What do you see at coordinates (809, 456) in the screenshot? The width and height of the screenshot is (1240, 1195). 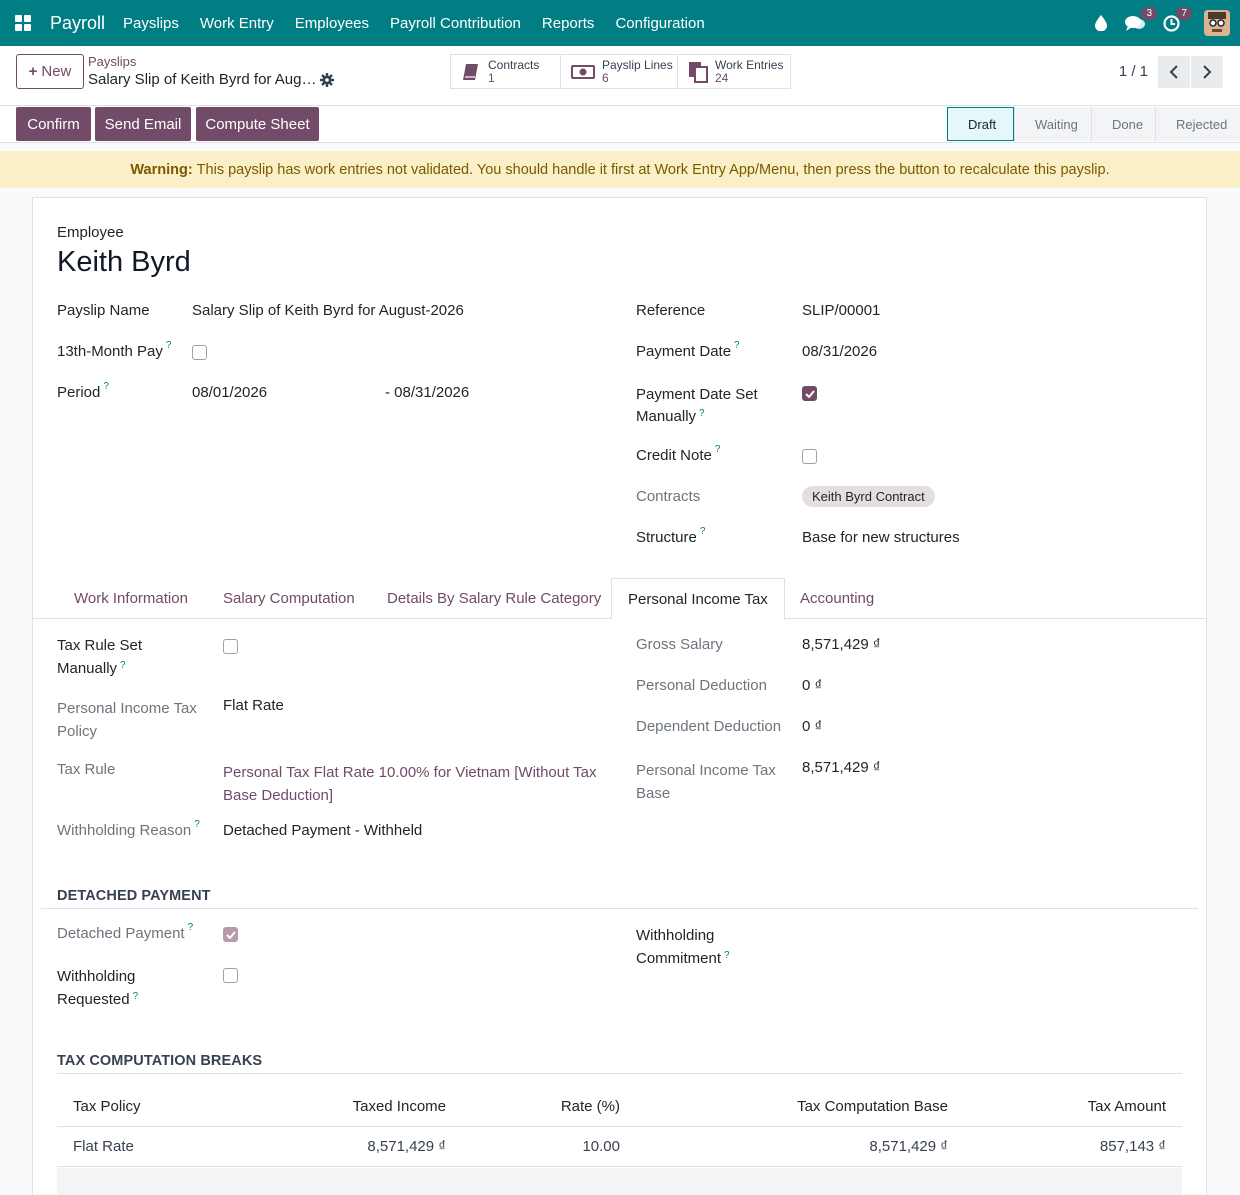 I see `credit-note-checkbox` at bounding box center [809, 456].